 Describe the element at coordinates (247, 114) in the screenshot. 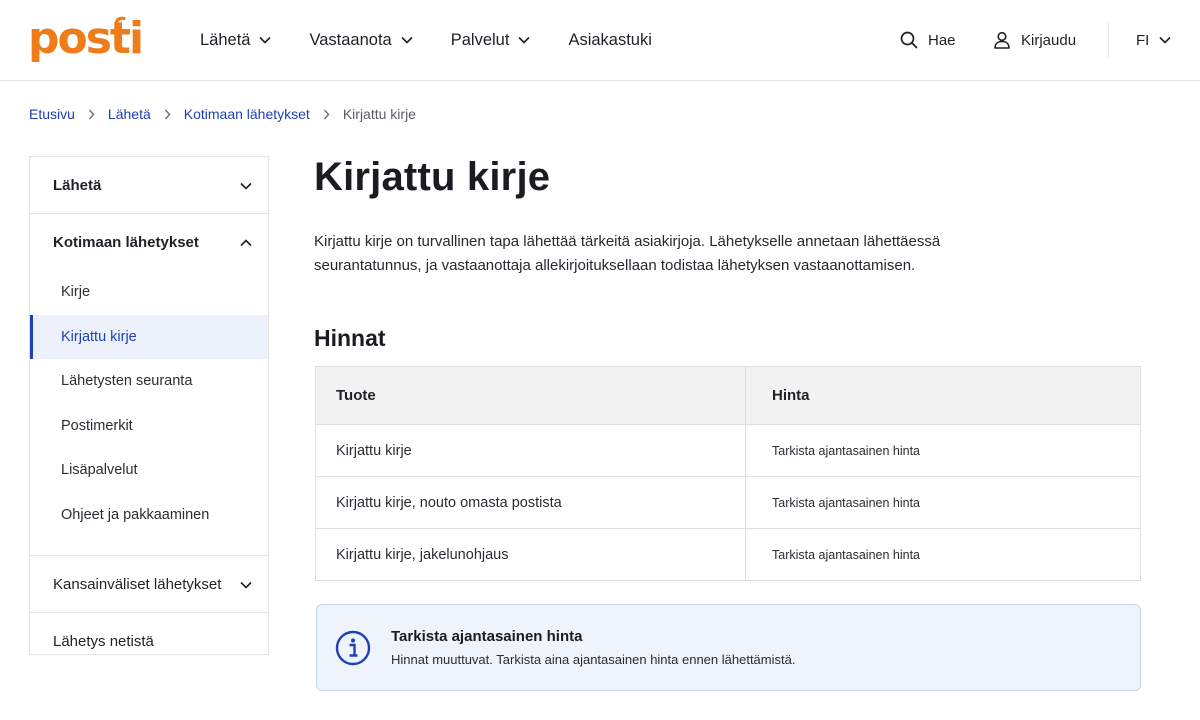

I see `breadcrumb-link-kotimaan: Kotimaan lähetykset` at that location.